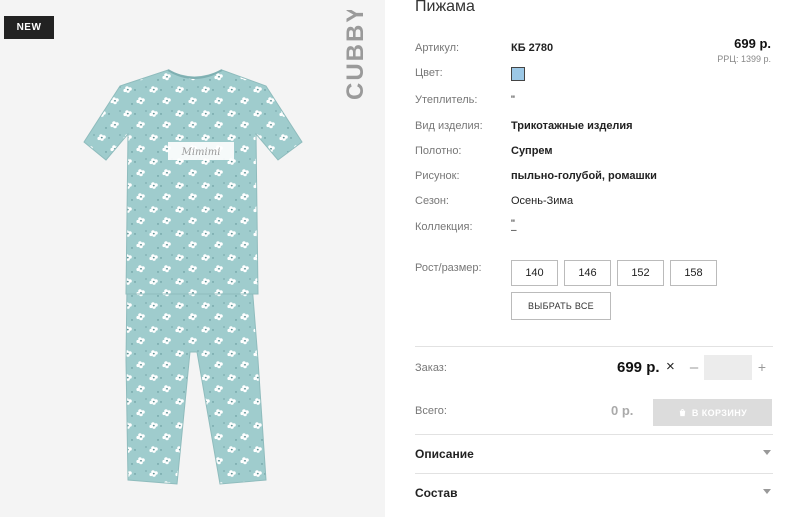 The width and height of the screenshot is (800, 517). I want to click on attr-label: Утеплитель:, so click(446, 100).